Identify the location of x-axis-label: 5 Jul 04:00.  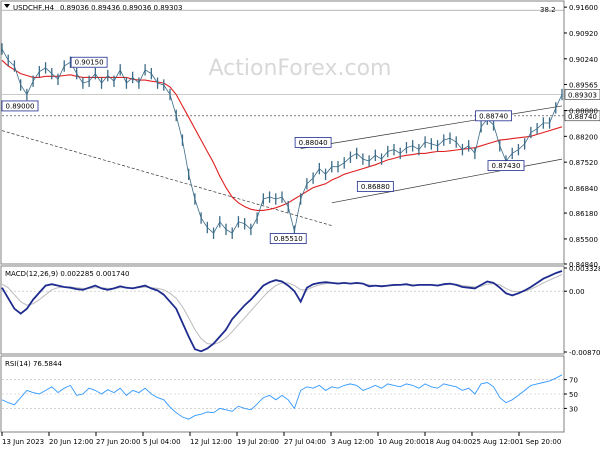
(162, 442).